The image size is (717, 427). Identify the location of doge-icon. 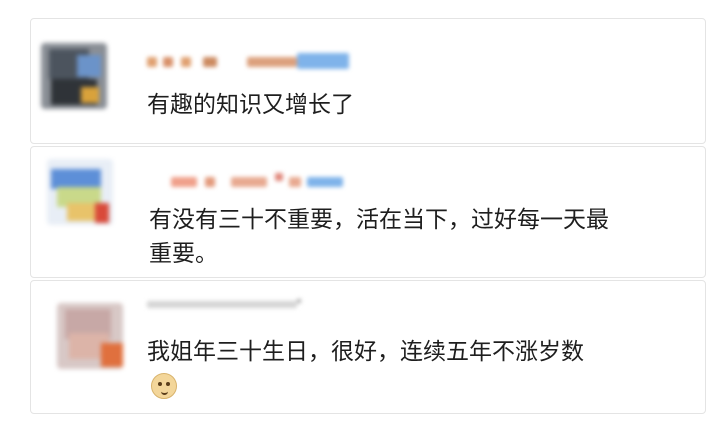
(164, 386).